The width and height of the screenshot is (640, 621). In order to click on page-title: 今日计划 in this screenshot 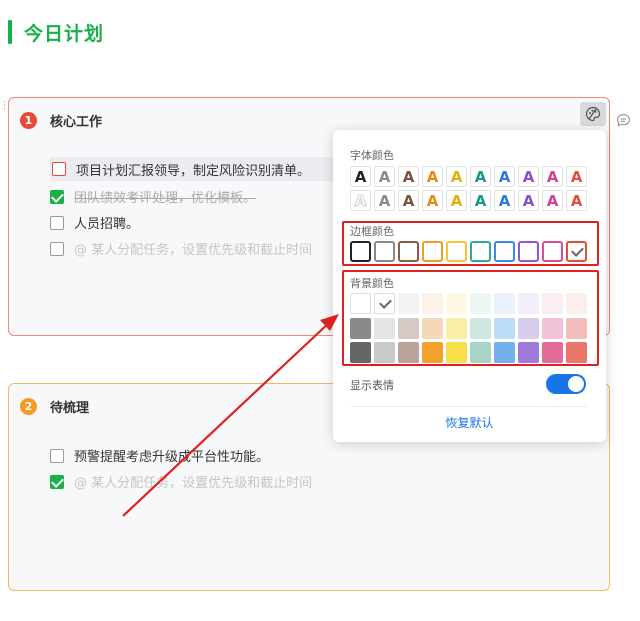, I will do `click(56, 32)`.